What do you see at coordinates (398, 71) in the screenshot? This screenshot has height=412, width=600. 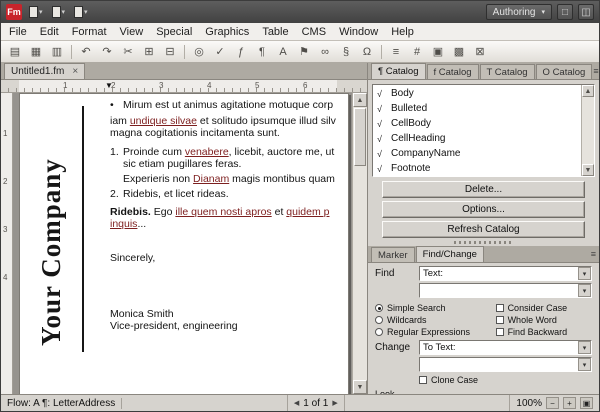 I see `tab-paragraph-catalog: ¶ Catalog` at bounding box center [398, 71].